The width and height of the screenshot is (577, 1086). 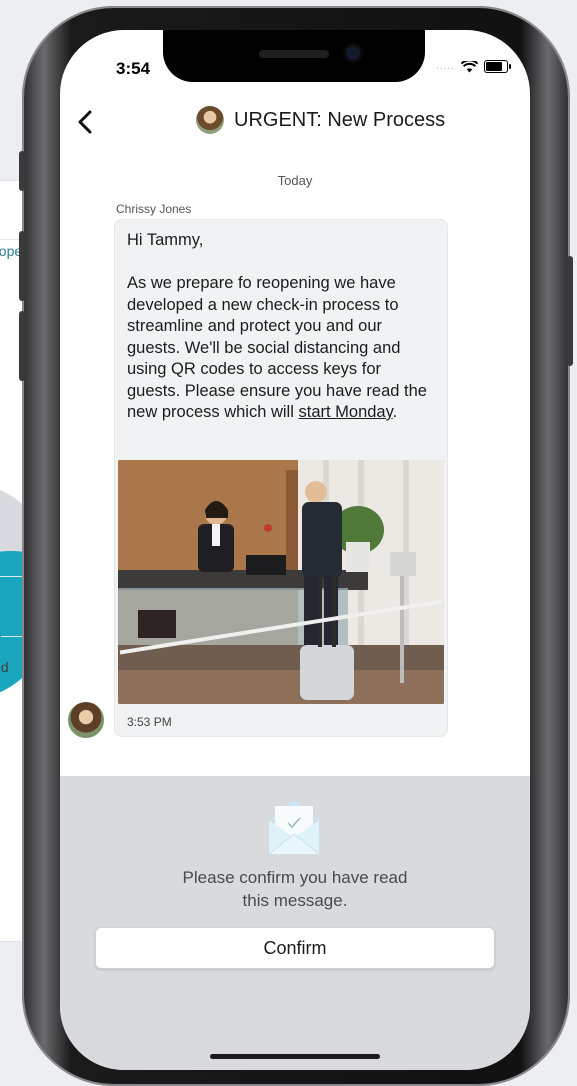 I want to click on background-snippet: ied, so click(x=4, y=667).